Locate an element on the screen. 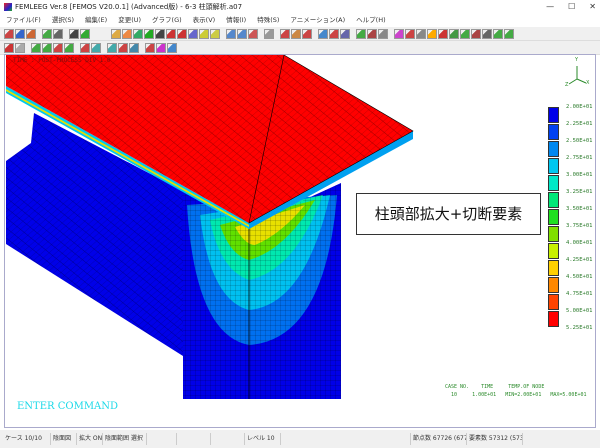 This screenshot has width=600, height=448. menu-animation: アニメーション(A) is located at coordinates (317, 20).